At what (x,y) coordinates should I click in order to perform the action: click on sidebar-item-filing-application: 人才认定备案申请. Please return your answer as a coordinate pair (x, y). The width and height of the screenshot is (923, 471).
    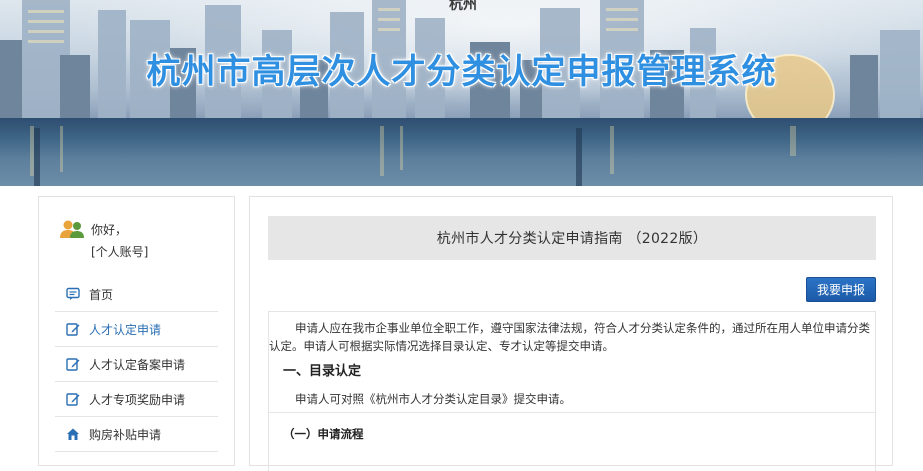
    Looking at the image, I should click on (136, 364).